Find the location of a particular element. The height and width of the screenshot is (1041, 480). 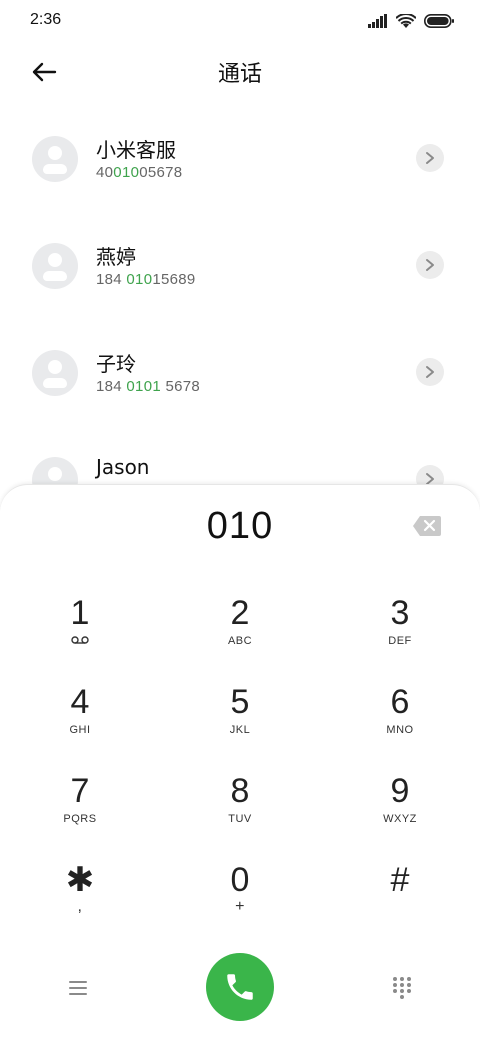

key-hash: # is located at coordinates (400, 900).